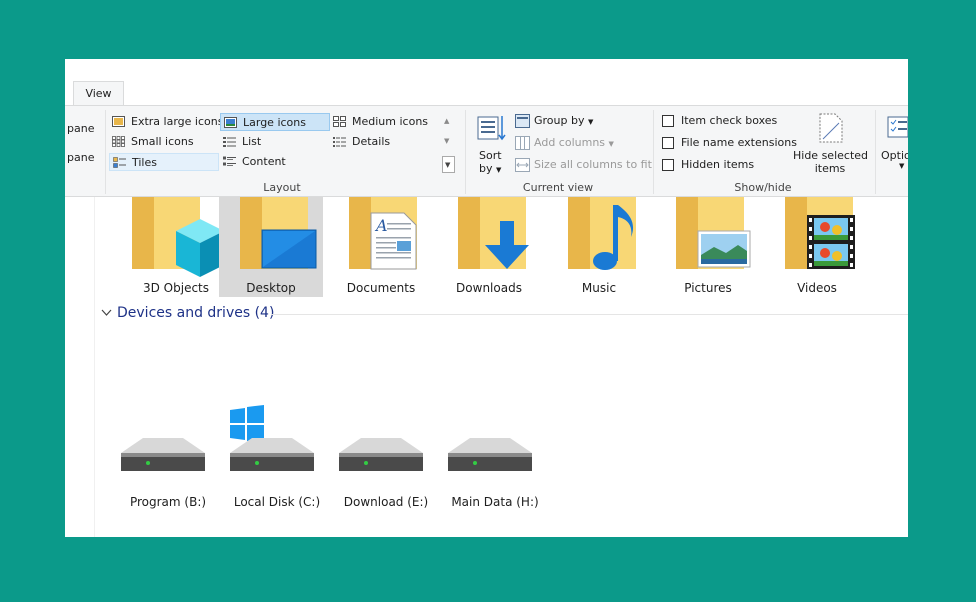 This screenshot has width=976, height=602. What do you see at coordinates (278, 233) in the screenshot?
I see `desktop-icon` at bounding box center [278, 233].